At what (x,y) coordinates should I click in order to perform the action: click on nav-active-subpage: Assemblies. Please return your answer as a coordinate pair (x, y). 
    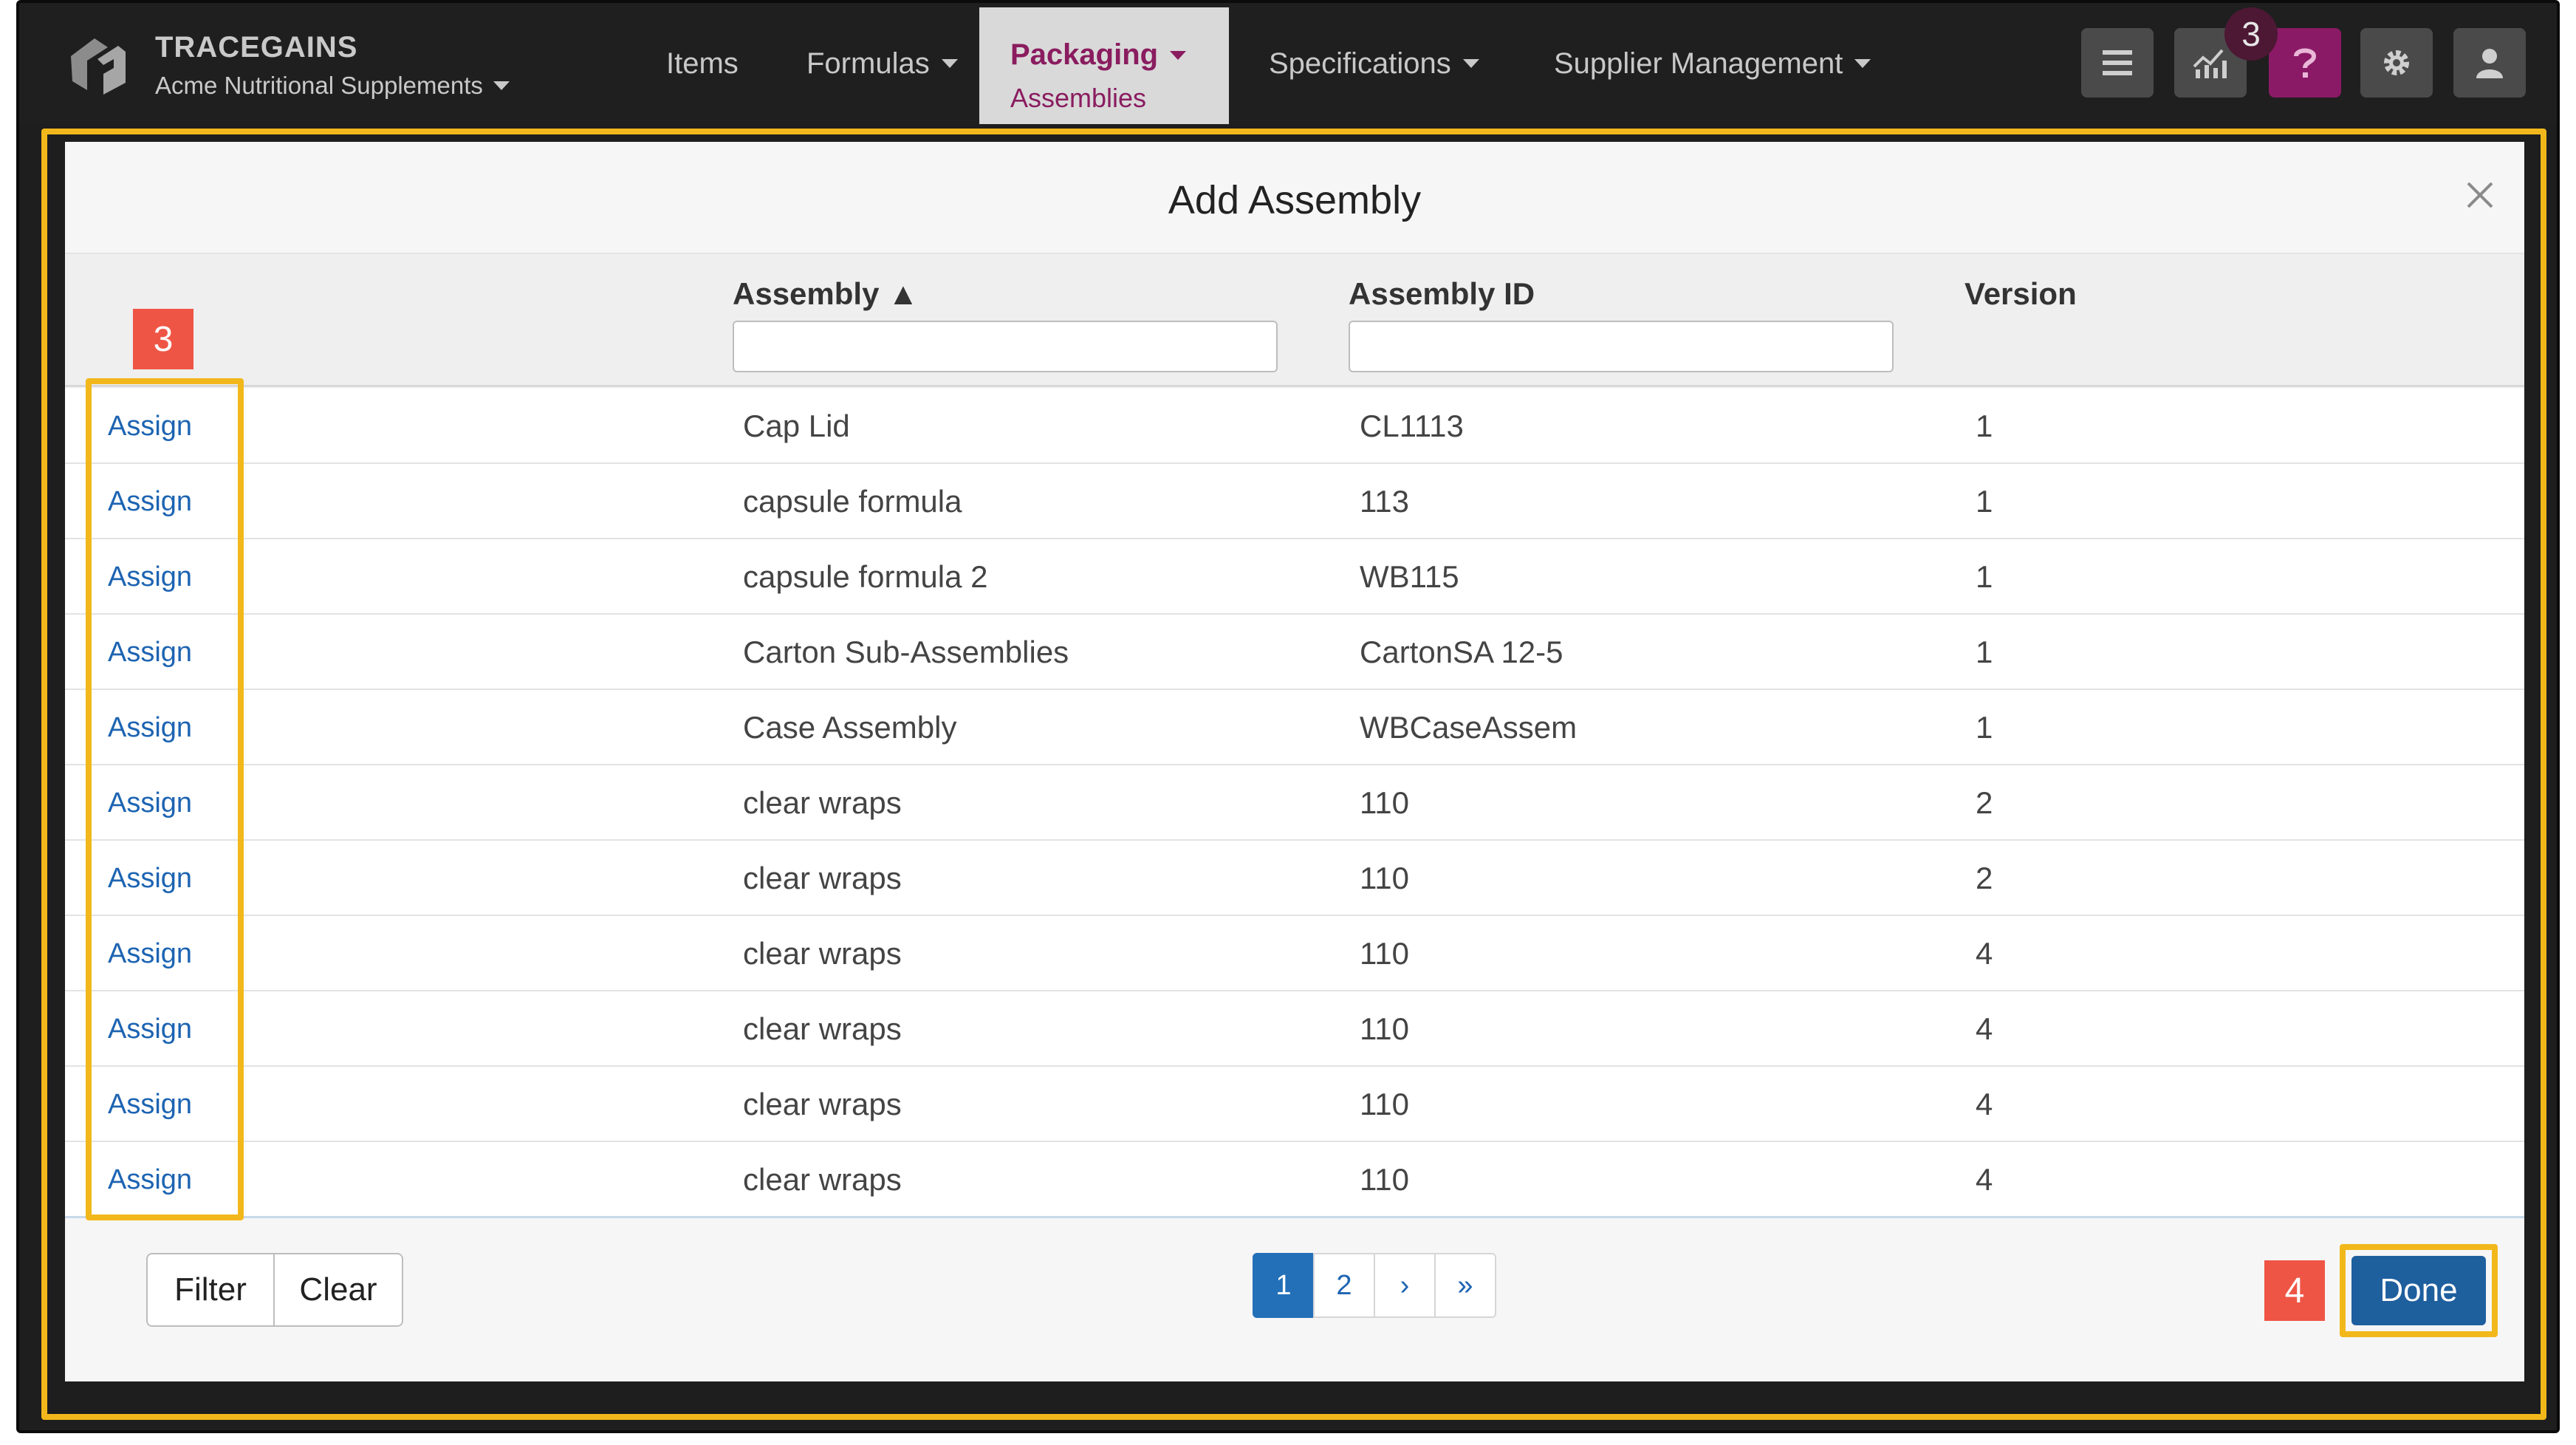
    Looking at the image, I should click on (1078, 98).